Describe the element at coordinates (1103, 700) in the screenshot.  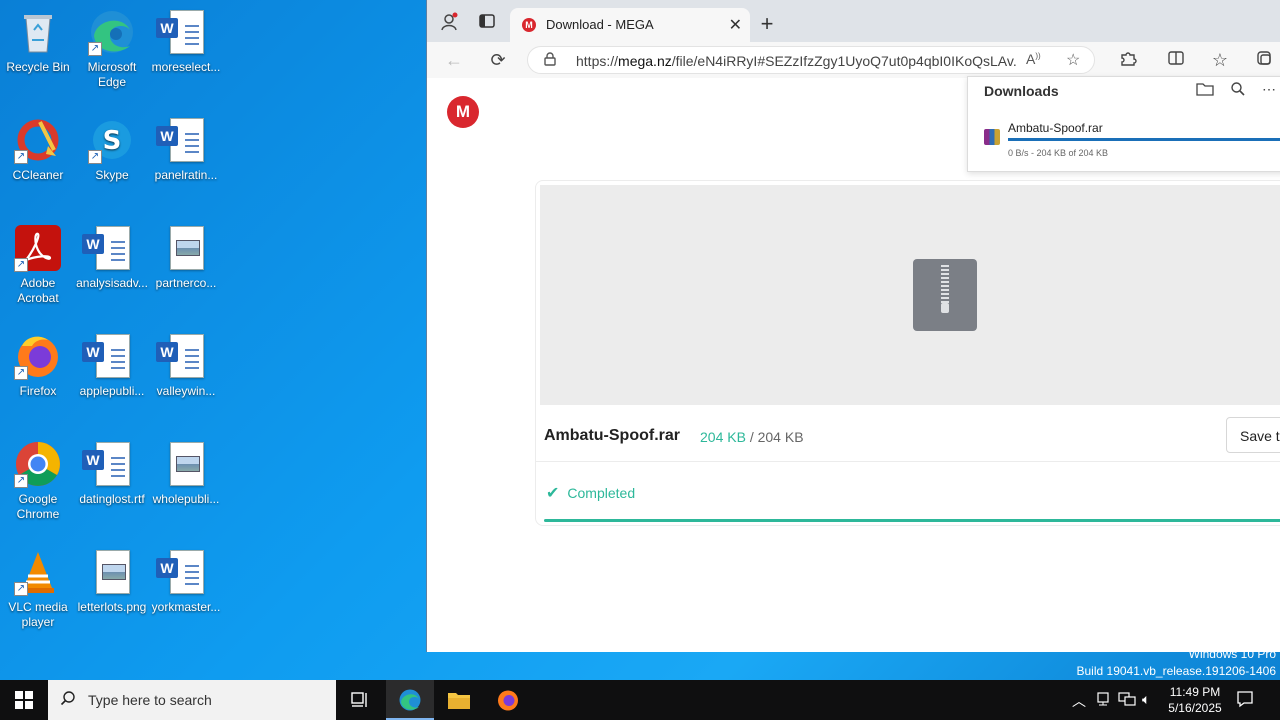
I see `network-status-icon` at that location.